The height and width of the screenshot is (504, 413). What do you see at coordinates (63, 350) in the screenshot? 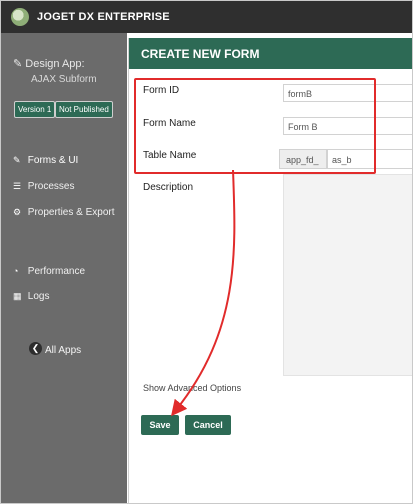
I see `all-apps-link: All Apps` at bounding box center [63, 350].